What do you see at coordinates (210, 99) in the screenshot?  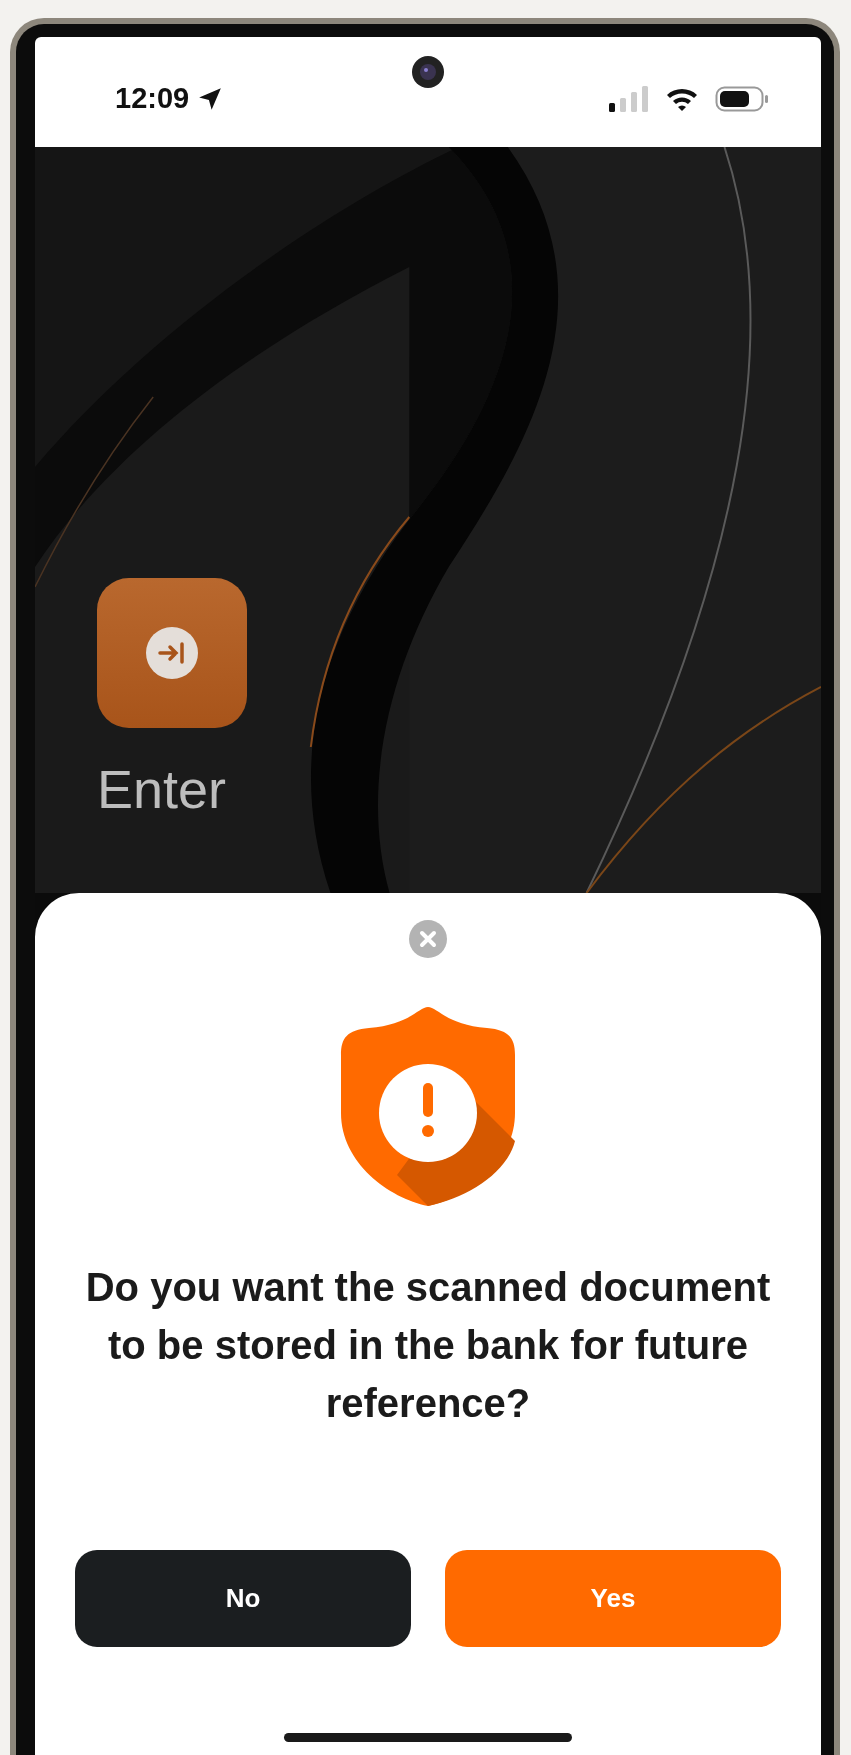 I see `location-icon` at bounding box center [210, 99].